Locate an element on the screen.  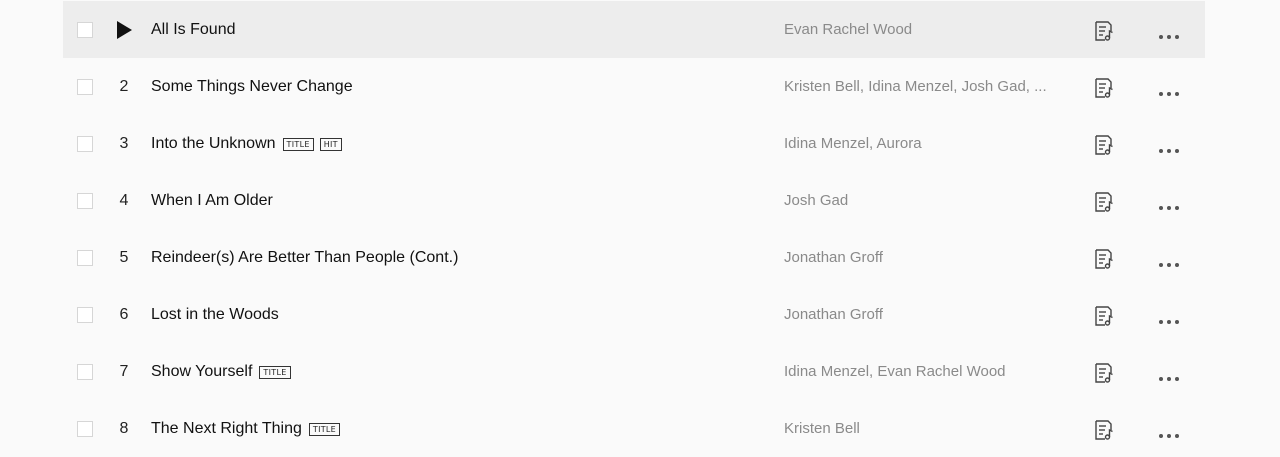
track-title-cell: All Is Found is located at coordinates (193, 30).